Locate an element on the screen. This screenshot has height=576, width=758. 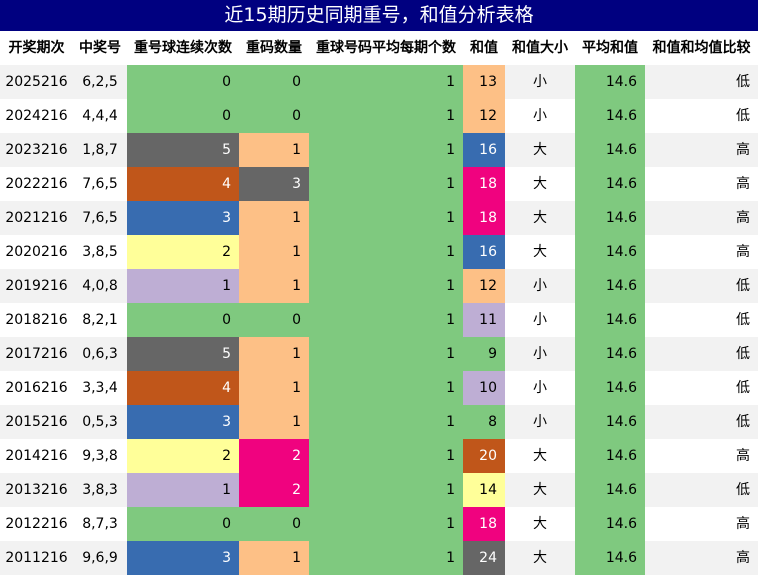
cell-period: 2022216 is located at coordinates (36, 184).